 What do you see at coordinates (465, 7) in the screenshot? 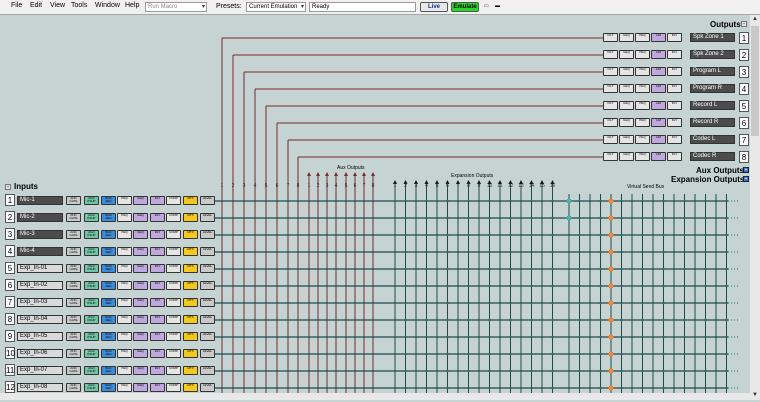
I see `emulate-button: Emulate` at bounding box center [465, 7].